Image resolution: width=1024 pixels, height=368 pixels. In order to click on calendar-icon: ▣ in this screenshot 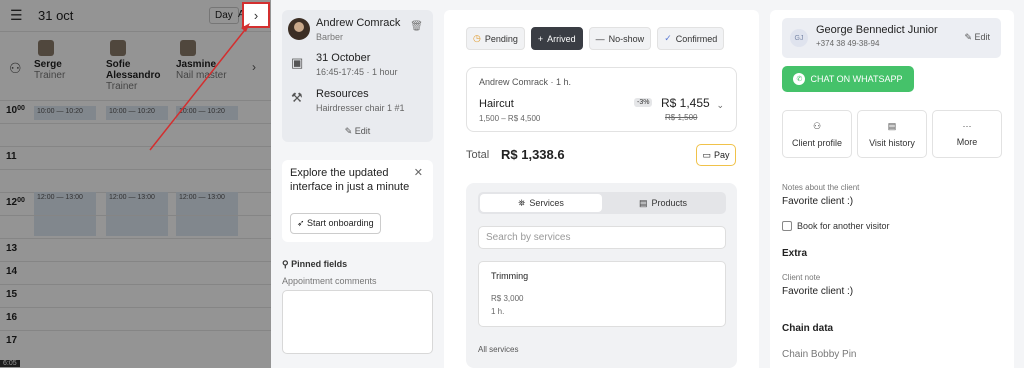, I will do `click(297, 62)`.